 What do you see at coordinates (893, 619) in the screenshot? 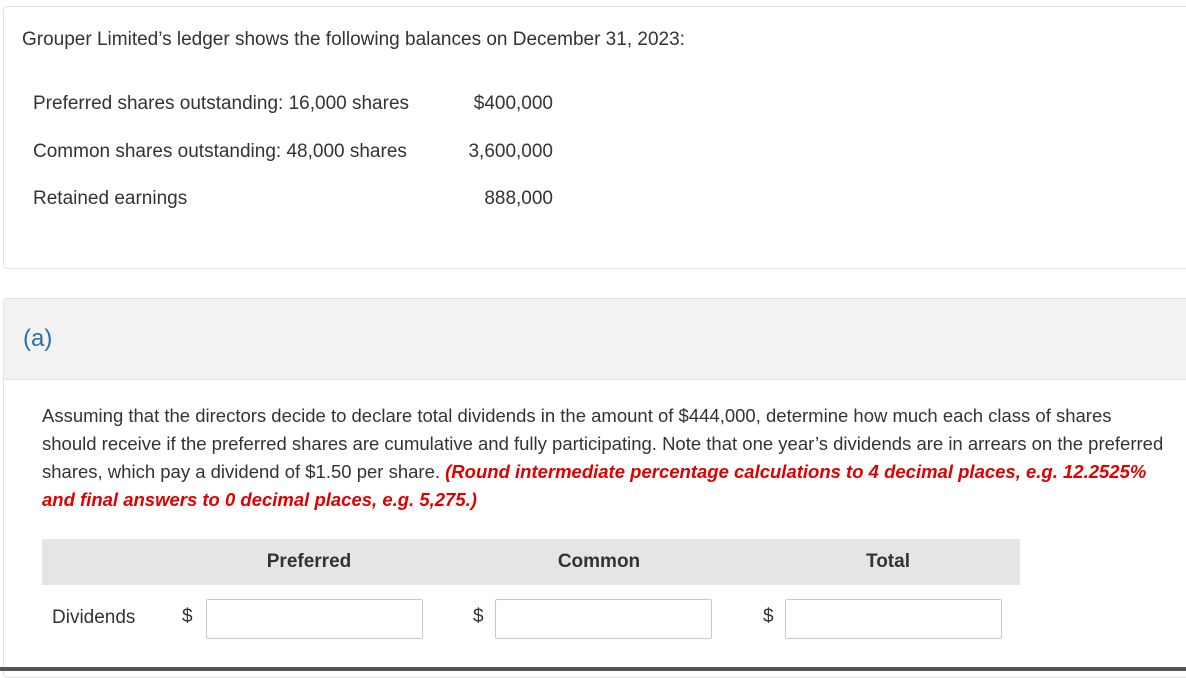
I see `total-dividends-input` at bounding box center [893, 619].